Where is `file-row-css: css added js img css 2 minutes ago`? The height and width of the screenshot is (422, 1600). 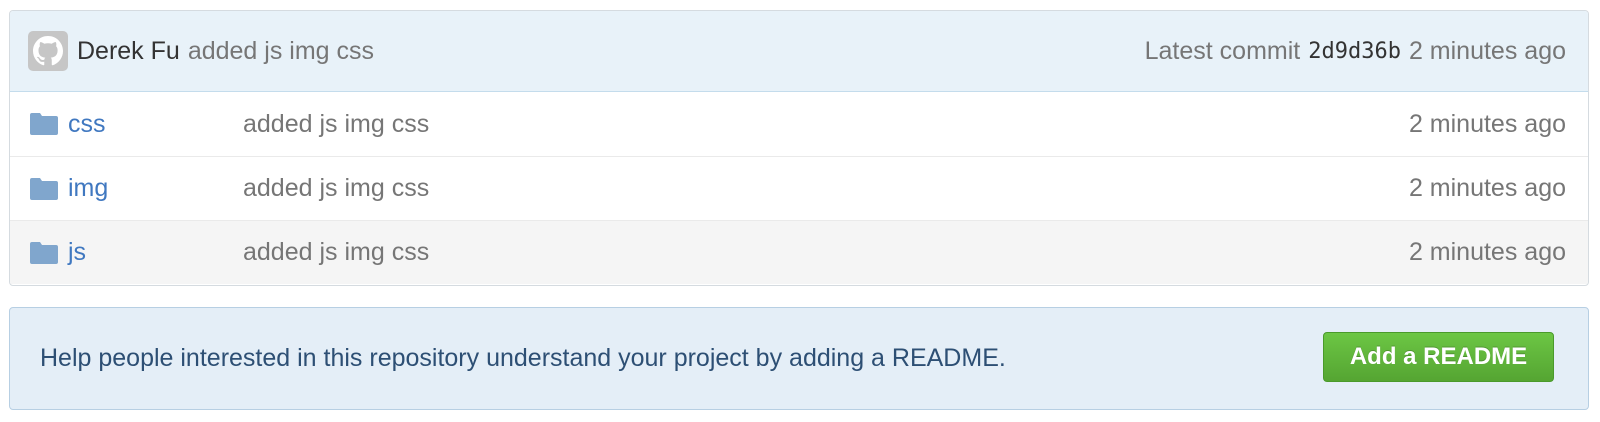 file-row-css: css added js img css 2 minutes ago is located at coordinates (799, 124).